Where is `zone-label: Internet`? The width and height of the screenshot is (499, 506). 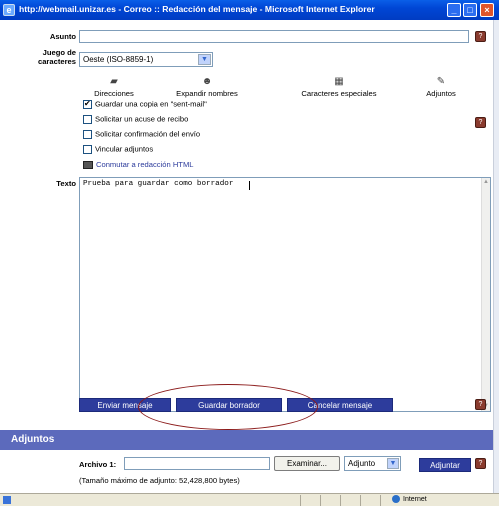 zone-label: Internet is located at coordinates (415, 499).